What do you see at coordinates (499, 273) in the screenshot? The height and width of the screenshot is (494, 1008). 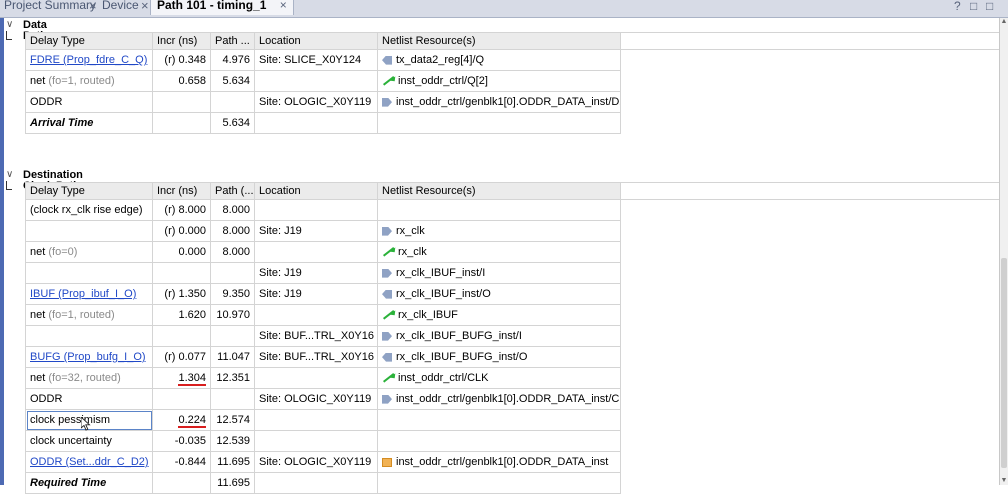 I see `netlist-cell: rx_clk_IBUF_inst/I` at bounding box center [499, 273].